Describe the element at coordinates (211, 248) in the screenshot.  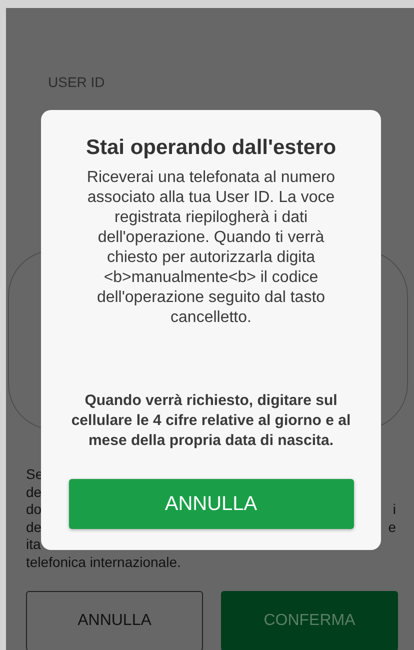
I see `dialog-message: Riceverai una telefonata al numero associato alla tua User ID. La voce registrata riepilogherà i dati dell'operazione. Quando ti verrà chiesto per autorizzarla digita <b>manualmente<b> il codice dell'operazione seguito dal tasto cancelletto.` at that location.